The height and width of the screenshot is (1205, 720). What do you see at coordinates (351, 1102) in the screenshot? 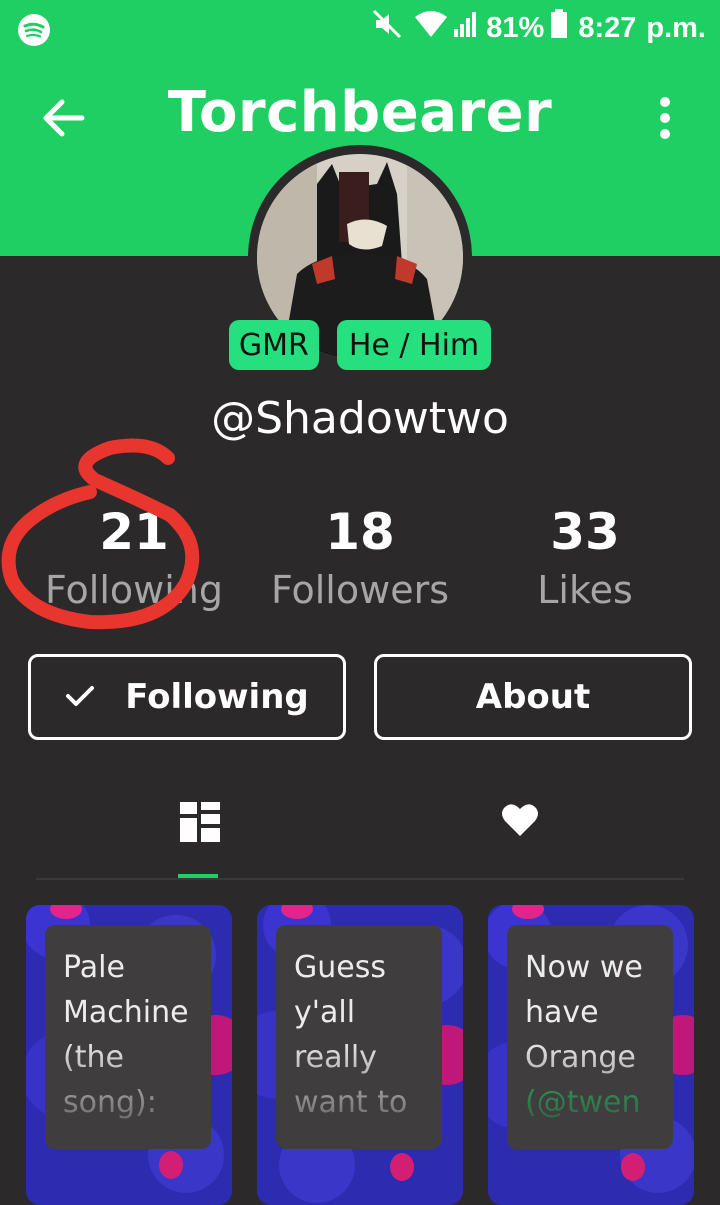
I see `post-text-line: want to` at bounding box center [351, 1102].